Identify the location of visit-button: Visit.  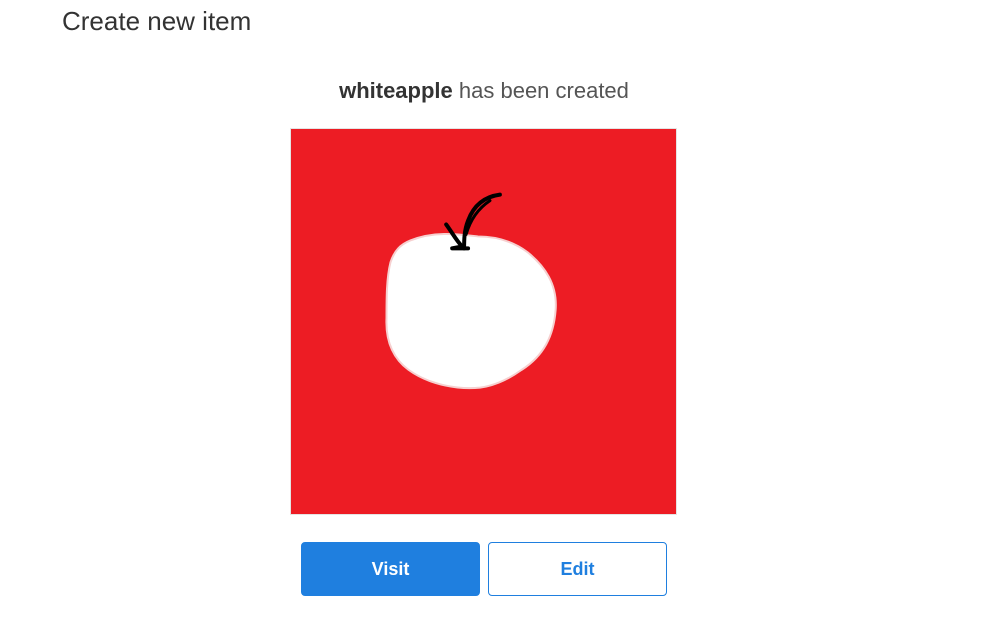
(390, 569).